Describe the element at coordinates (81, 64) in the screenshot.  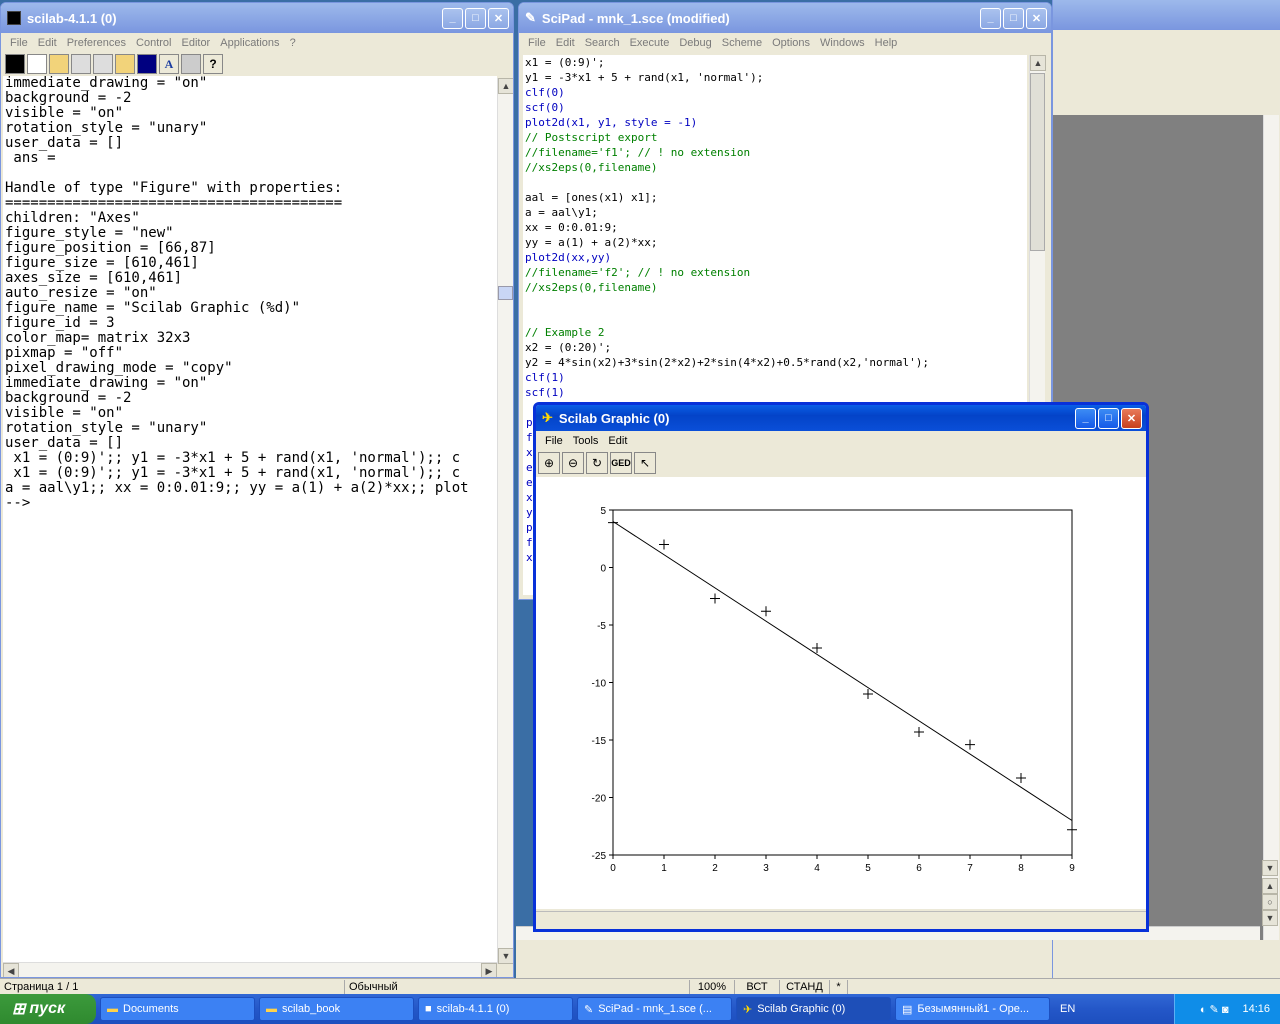
I see `copy-icon` at that location.